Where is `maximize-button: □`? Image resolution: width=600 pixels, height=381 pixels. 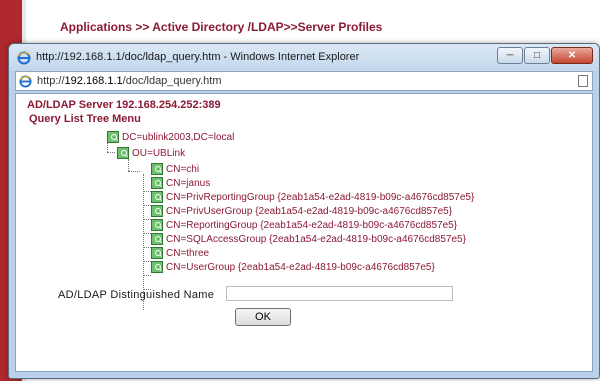
maximize-button: □ is located at coordinates (537, 55).